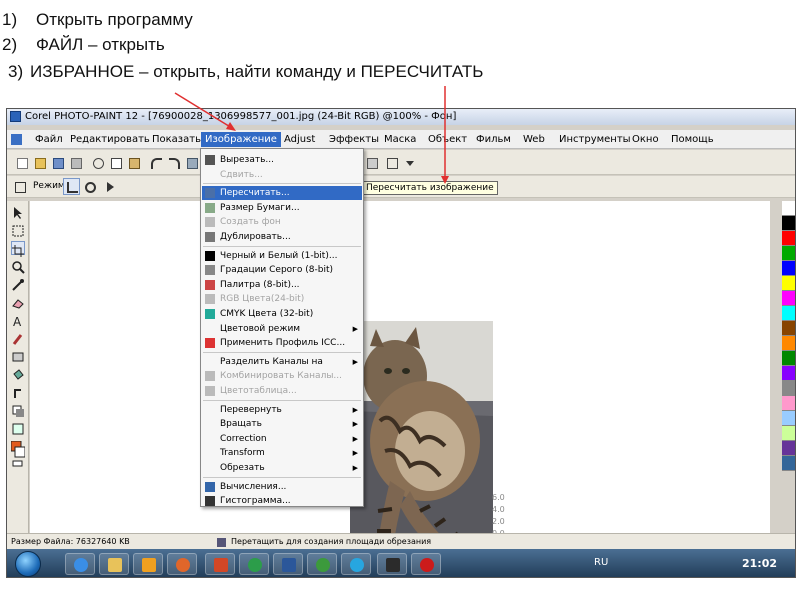  I want to click on crop-mode-icon, so click(19, 186).